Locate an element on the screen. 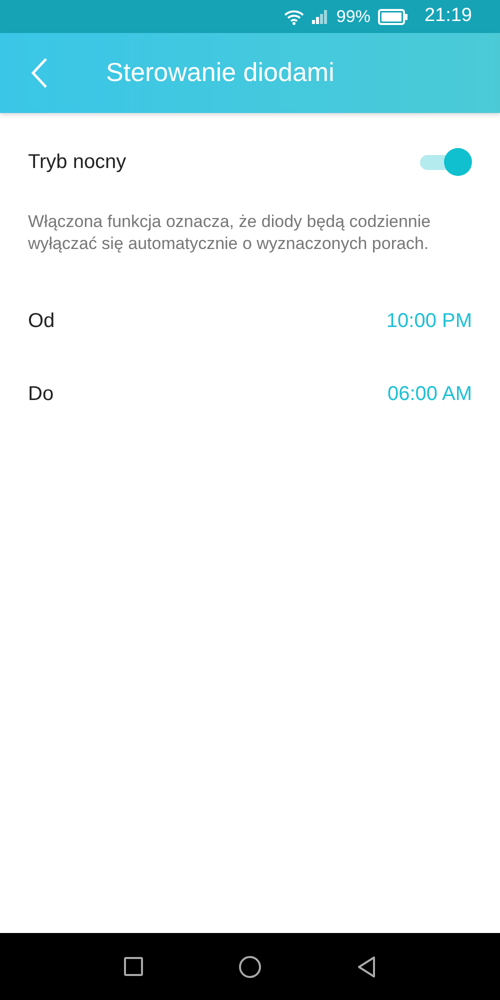  back-icon is located at coordinates (366, 967).